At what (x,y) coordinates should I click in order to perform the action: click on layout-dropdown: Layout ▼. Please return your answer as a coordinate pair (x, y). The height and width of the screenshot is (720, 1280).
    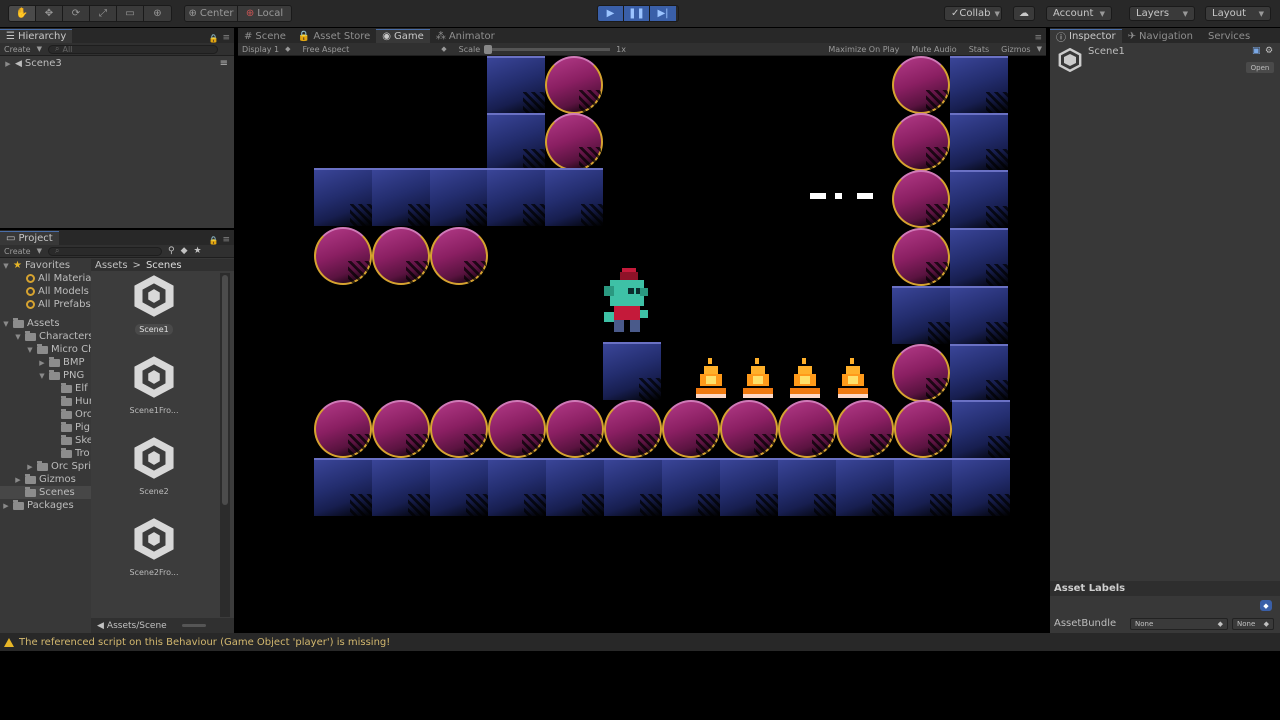
    Looking at the image, I should click on (1238, 13).